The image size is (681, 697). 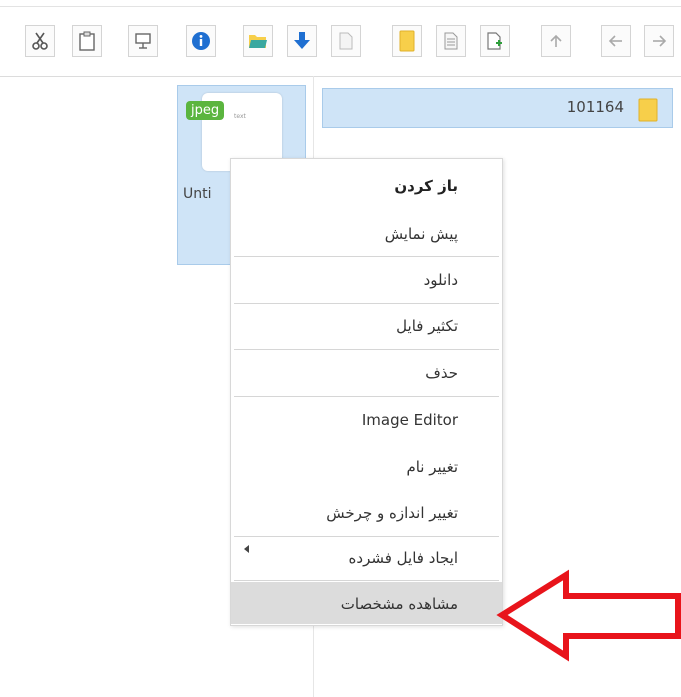 I want to click on up-arrow-icon, so click(x=556, y=40).